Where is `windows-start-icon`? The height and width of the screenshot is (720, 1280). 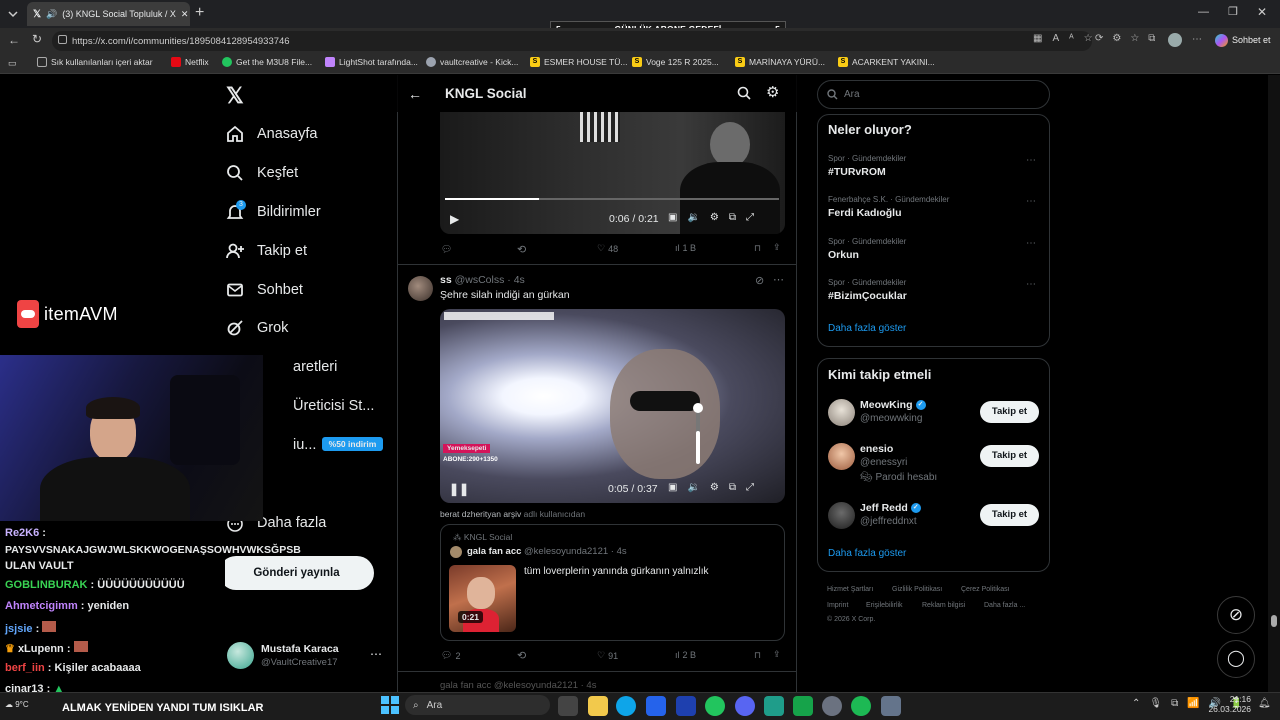 windows-start-icon is located at coordinates (390, 705).